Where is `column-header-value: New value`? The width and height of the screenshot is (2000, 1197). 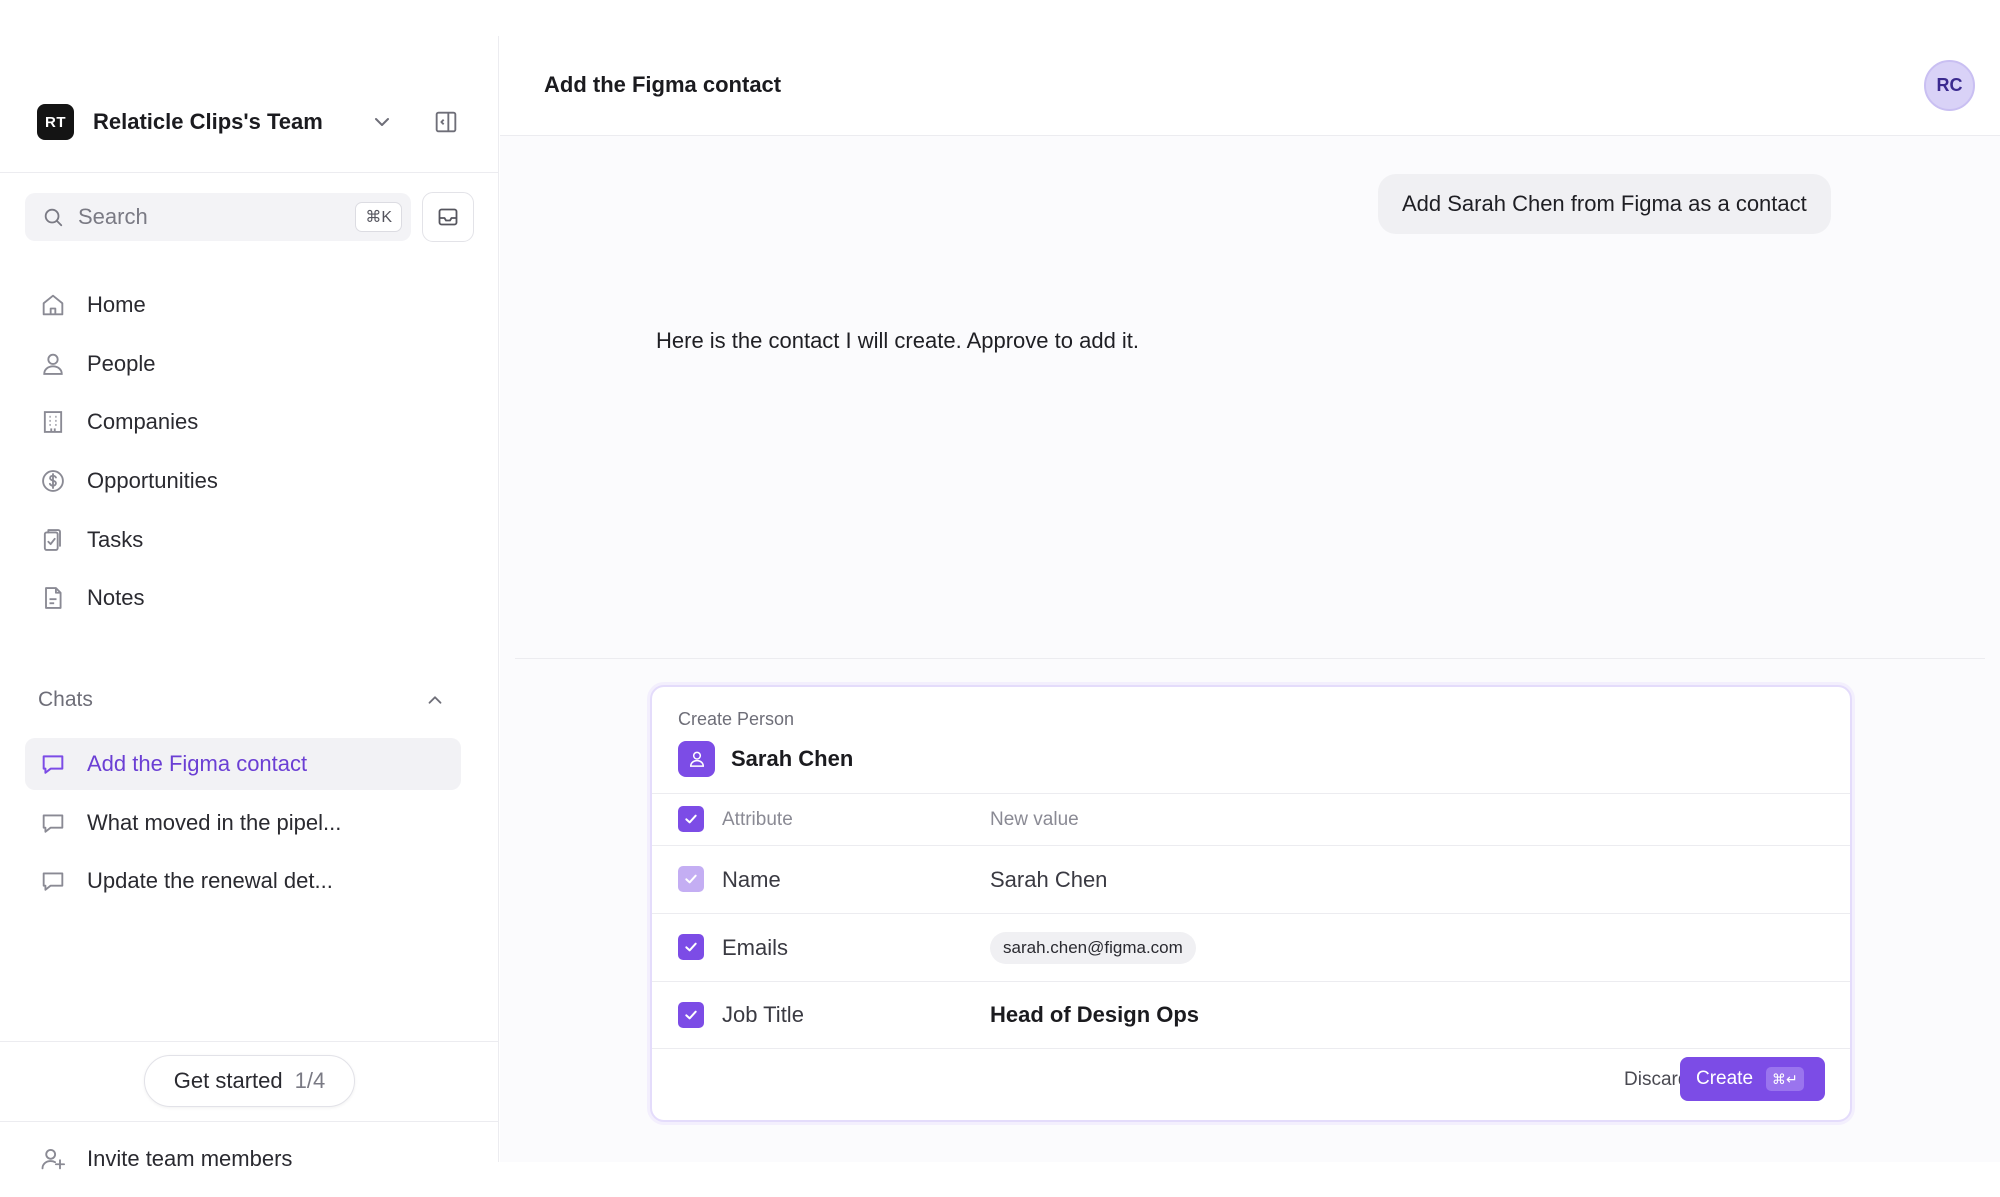
column-header-value: New value is located at coordinates (1034, 819).